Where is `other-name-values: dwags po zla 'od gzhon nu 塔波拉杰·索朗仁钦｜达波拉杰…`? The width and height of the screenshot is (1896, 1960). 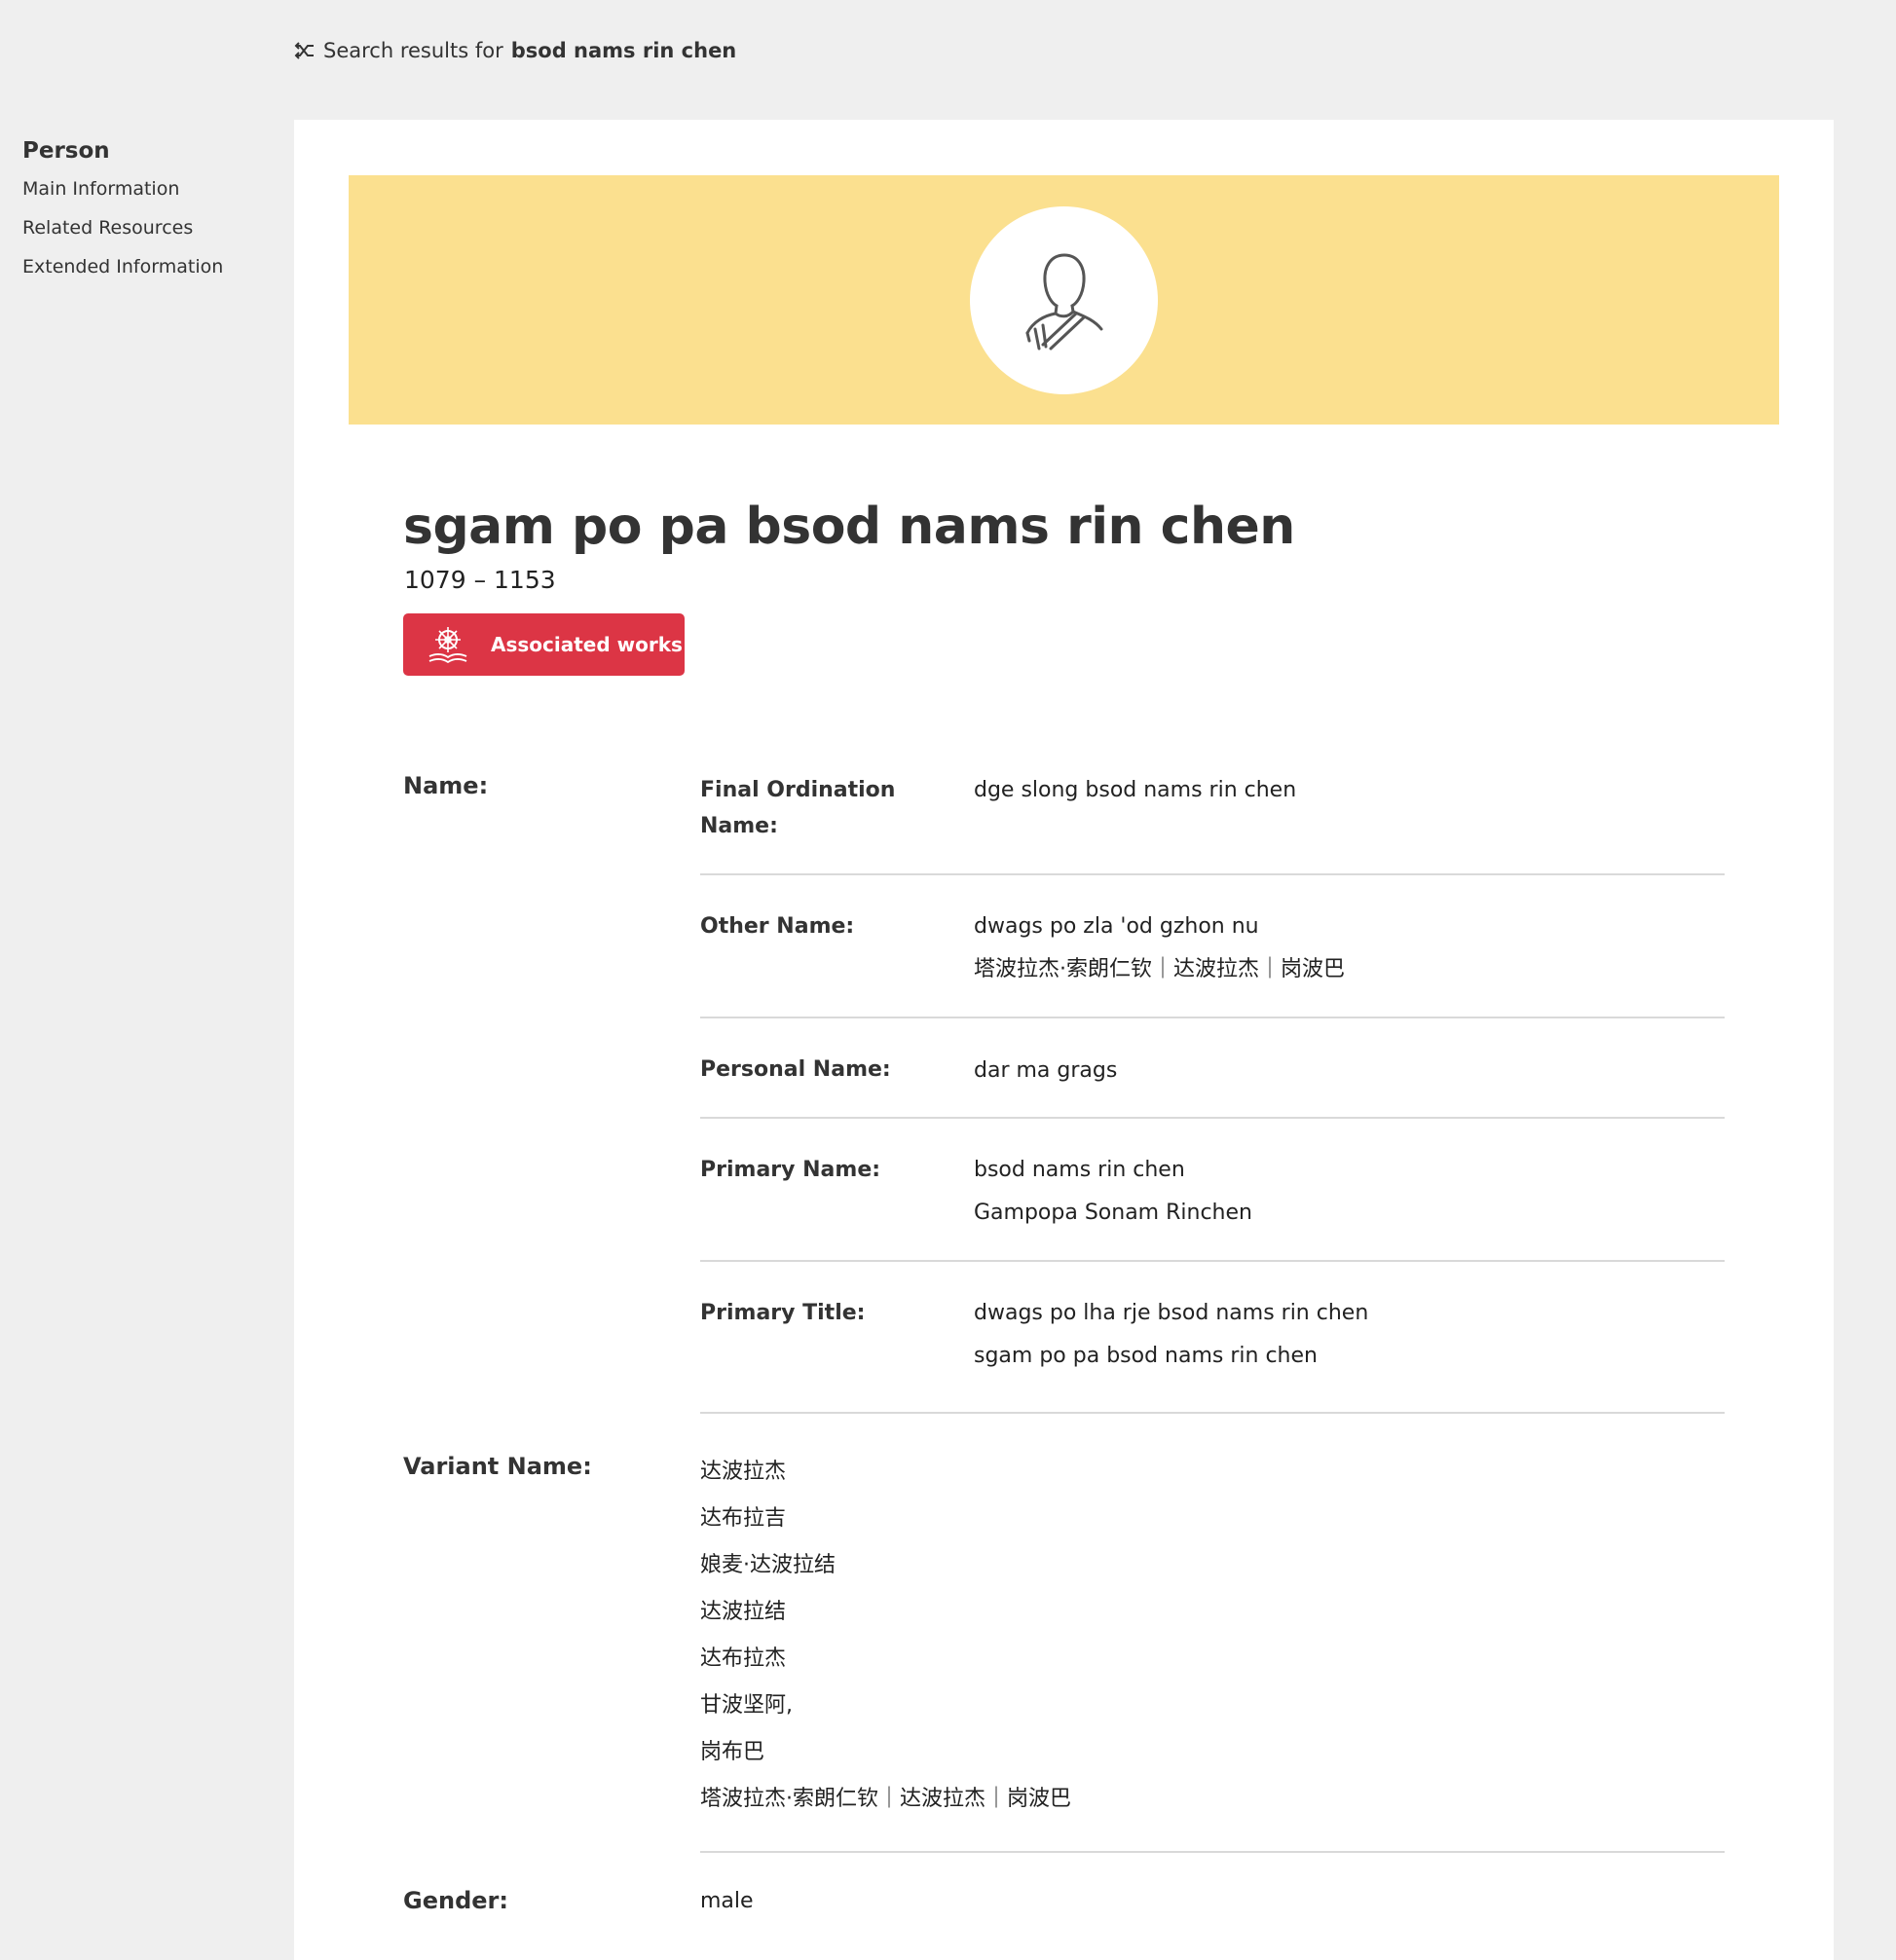 other-name-values: dwags po zla 'od gzhon nu 塔波拉杰·索朗仁钦｜达波拉杰… is located at coordinates (1159, 948).